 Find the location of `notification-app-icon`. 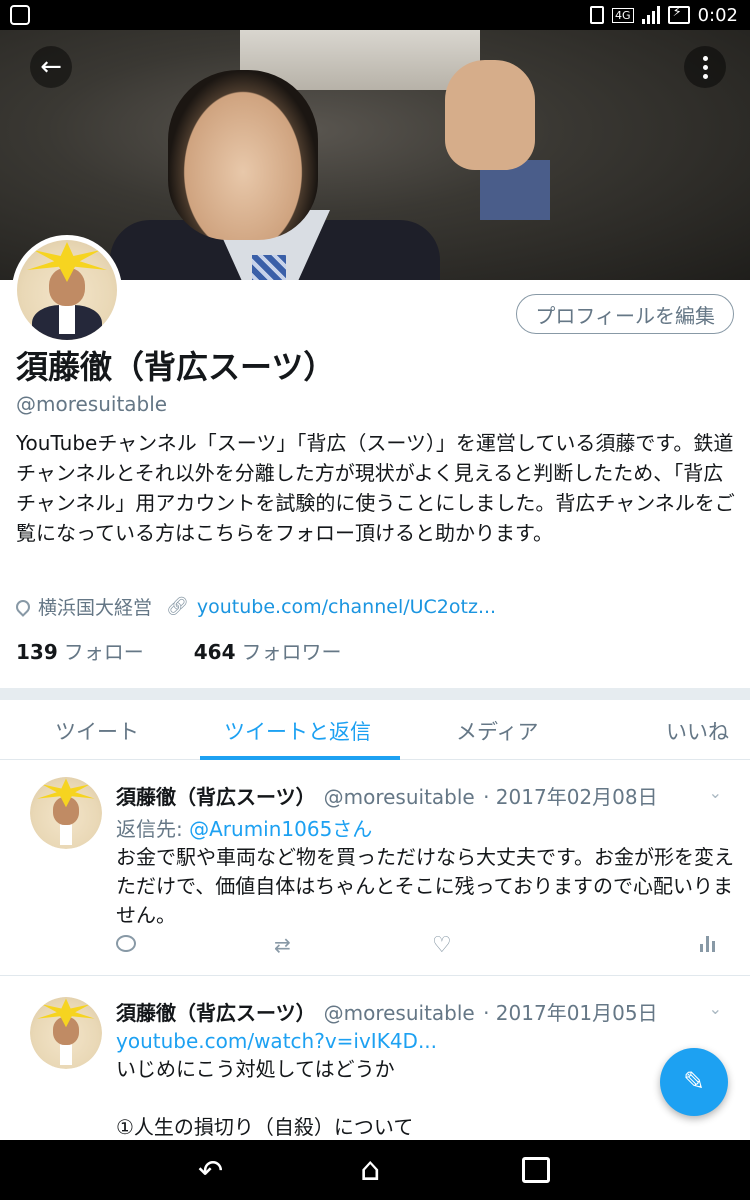

notification-app-icon is located at coordinates (20, 15).